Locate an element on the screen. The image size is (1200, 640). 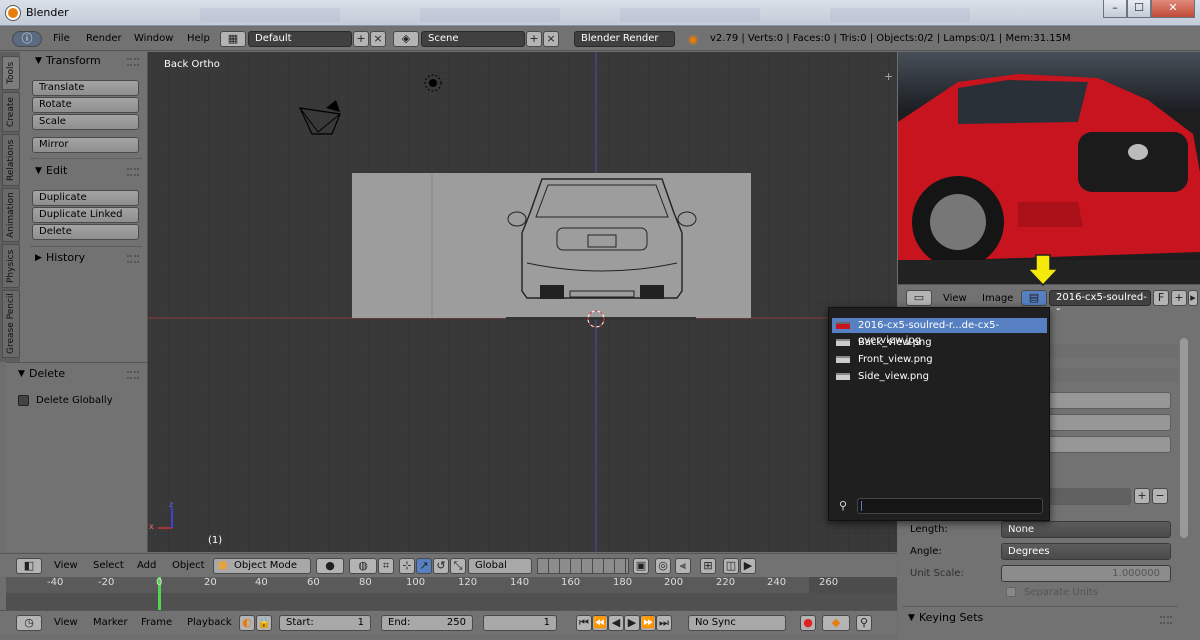
editor-type-info-icon: ⓘ is located at coordinates (27, 39).